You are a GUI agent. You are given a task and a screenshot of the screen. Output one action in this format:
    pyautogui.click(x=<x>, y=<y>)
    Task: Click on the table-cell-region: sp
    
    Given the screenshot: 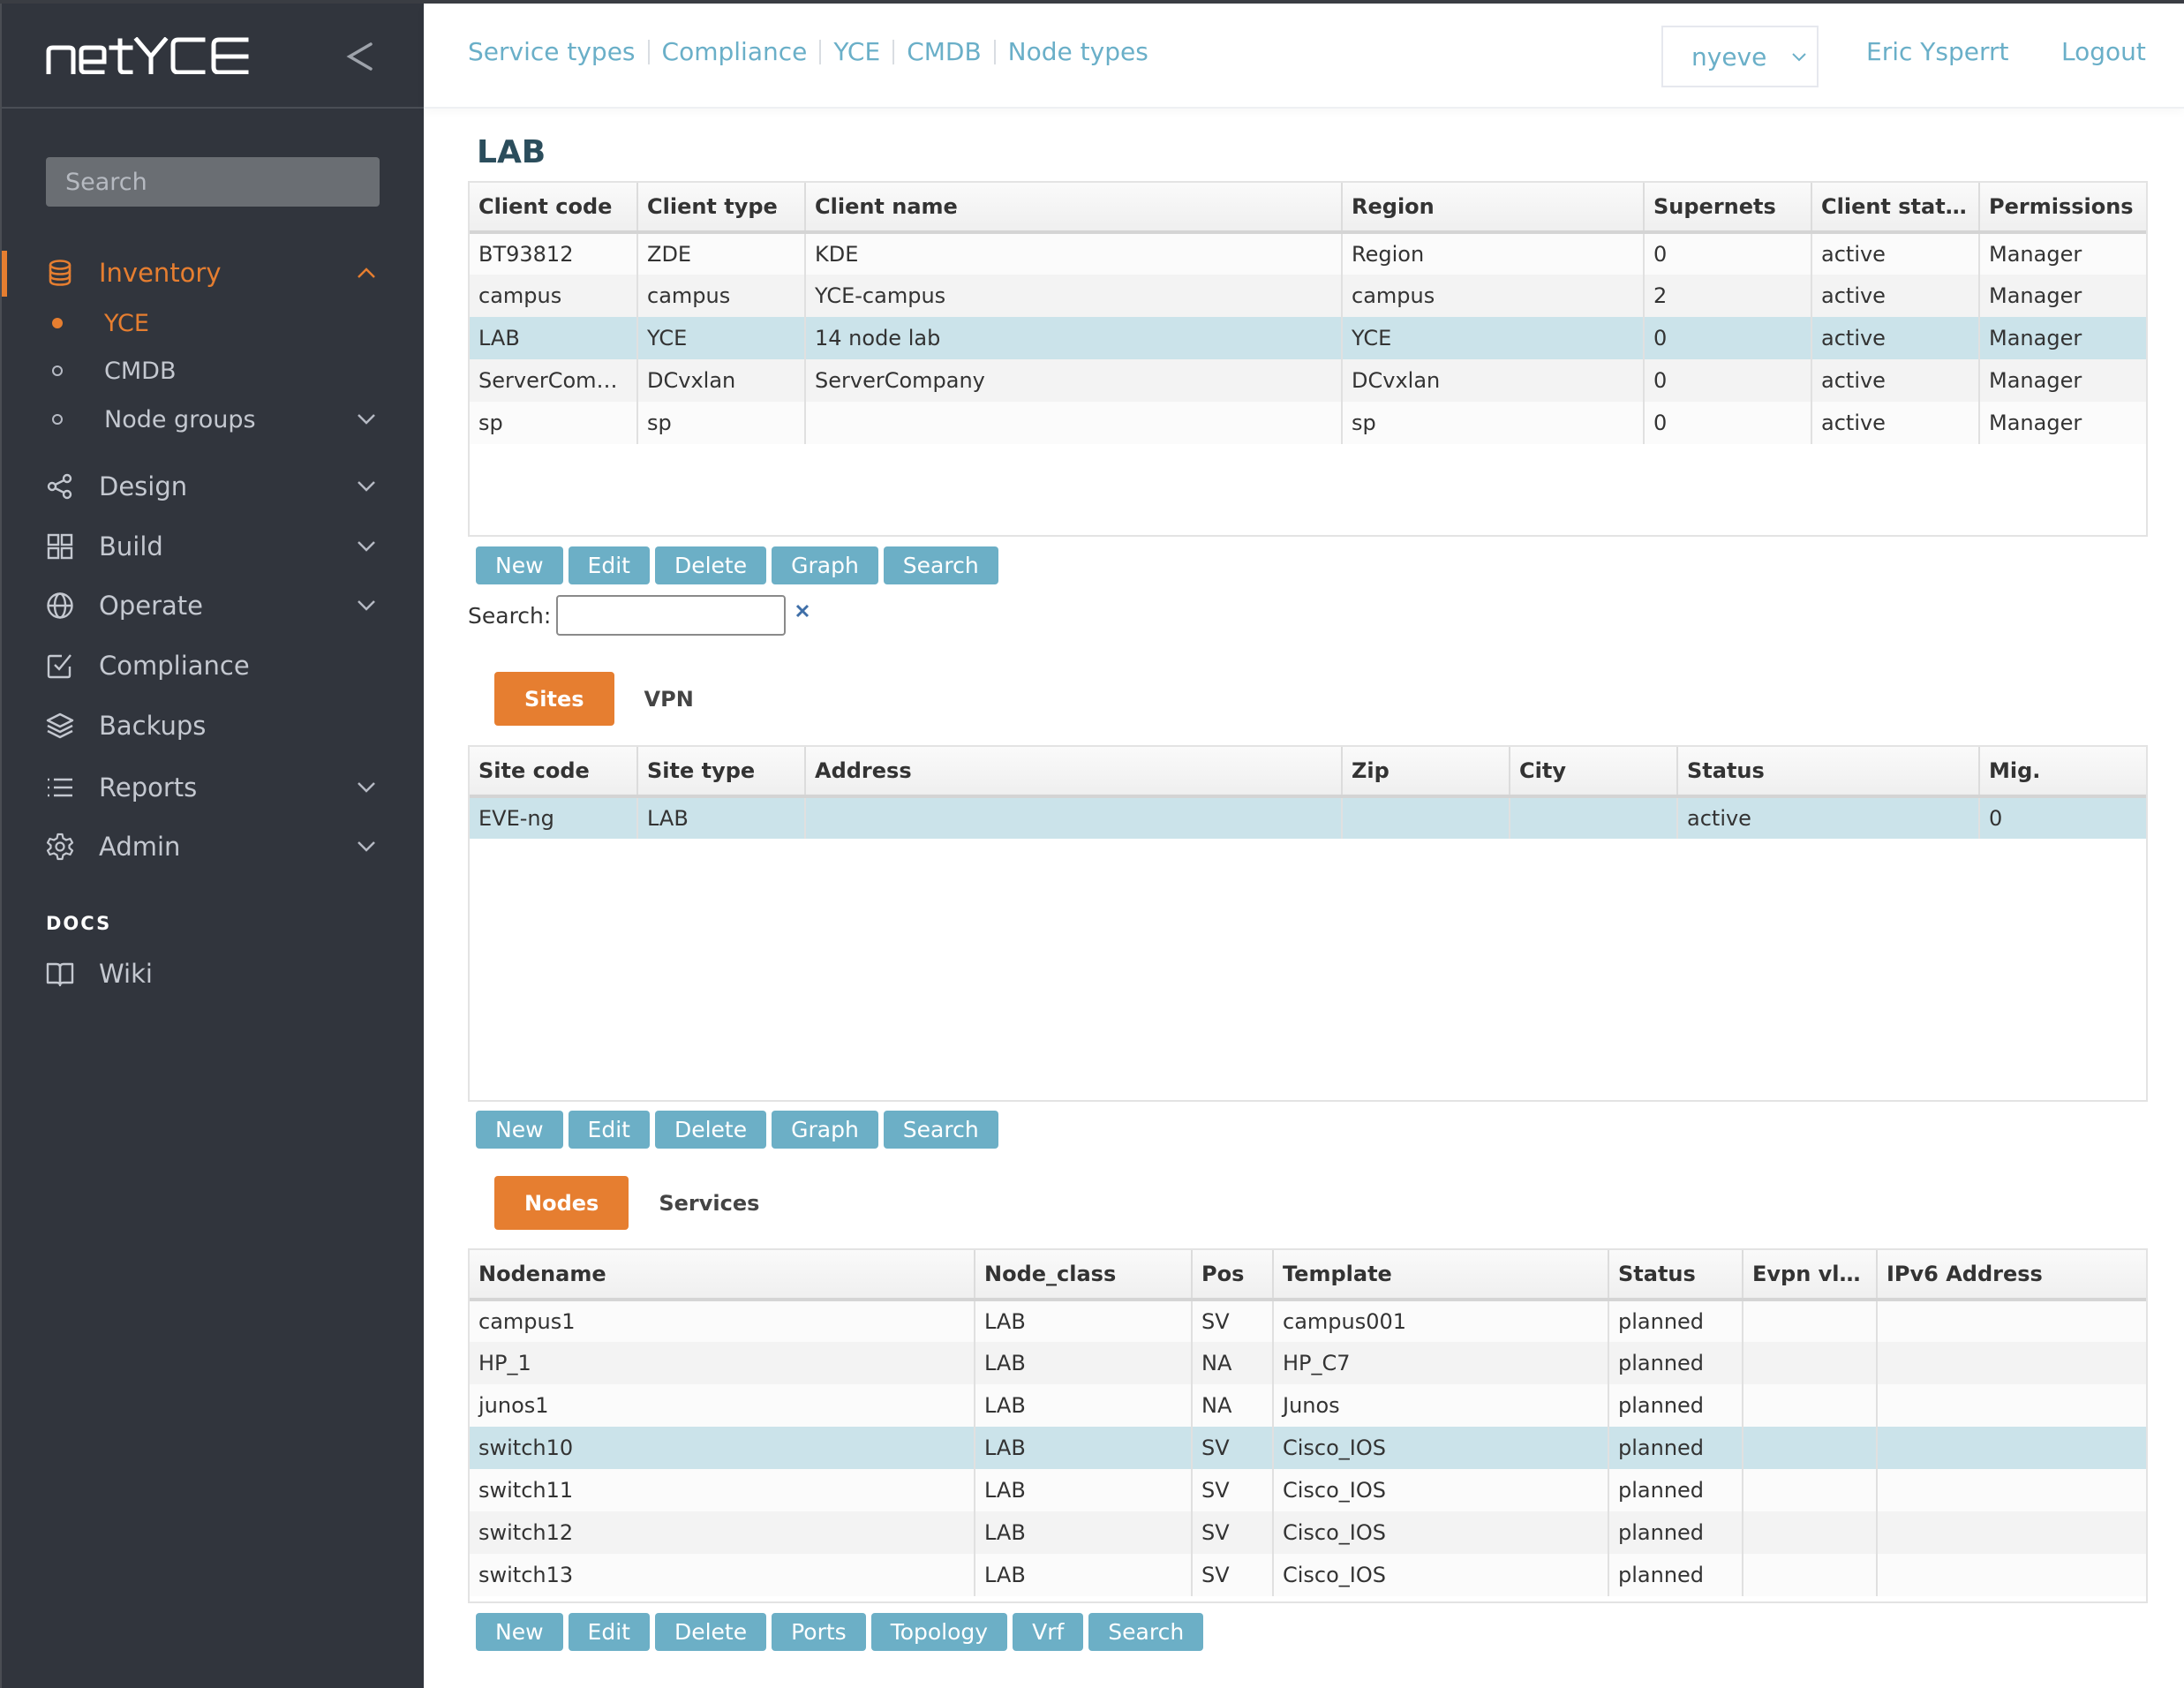 What is the action you would take?
    pyautogui.click(x=1493, y=423)
    